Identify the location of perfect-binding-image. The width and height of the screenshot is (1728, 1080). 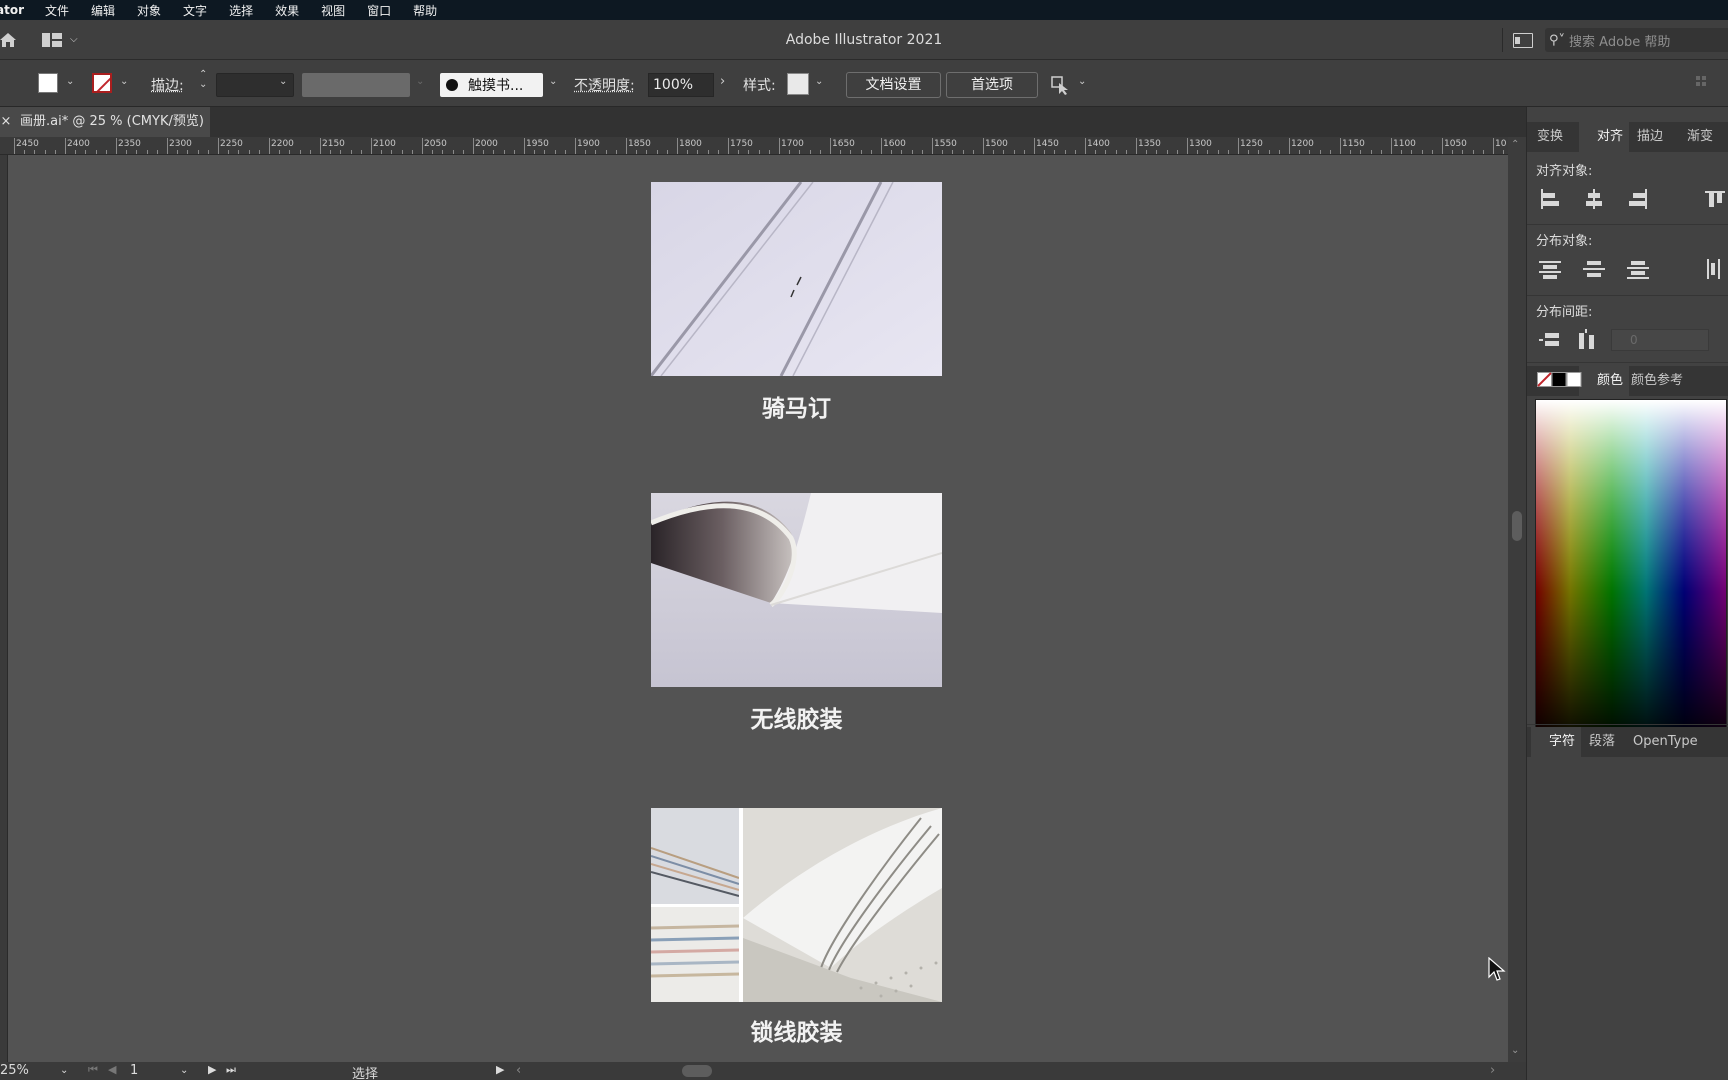
(796, 590).